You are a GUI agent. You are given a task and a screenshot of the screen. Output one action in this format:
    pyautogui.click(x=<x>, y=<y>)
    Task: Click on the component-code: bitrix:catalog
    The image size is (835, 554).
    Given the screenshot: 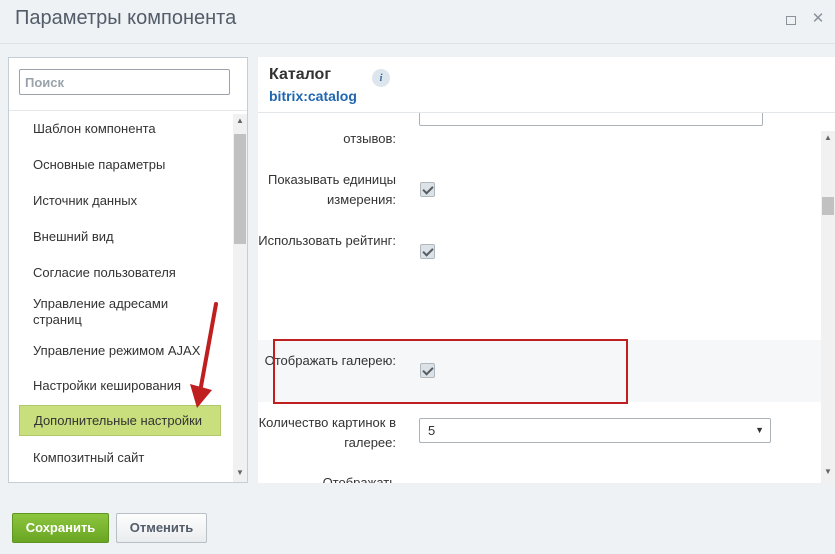 What is the action you would take?
    pyautogui.click(x=313, y=96)
    